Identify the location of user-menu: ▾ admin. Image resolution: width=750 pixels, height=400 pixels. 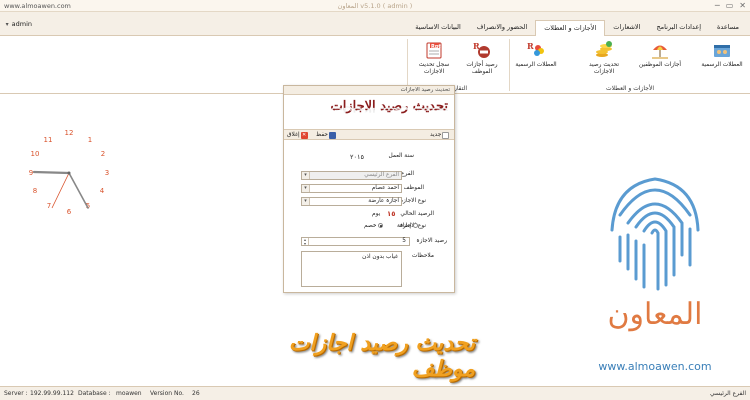
(19, 24).